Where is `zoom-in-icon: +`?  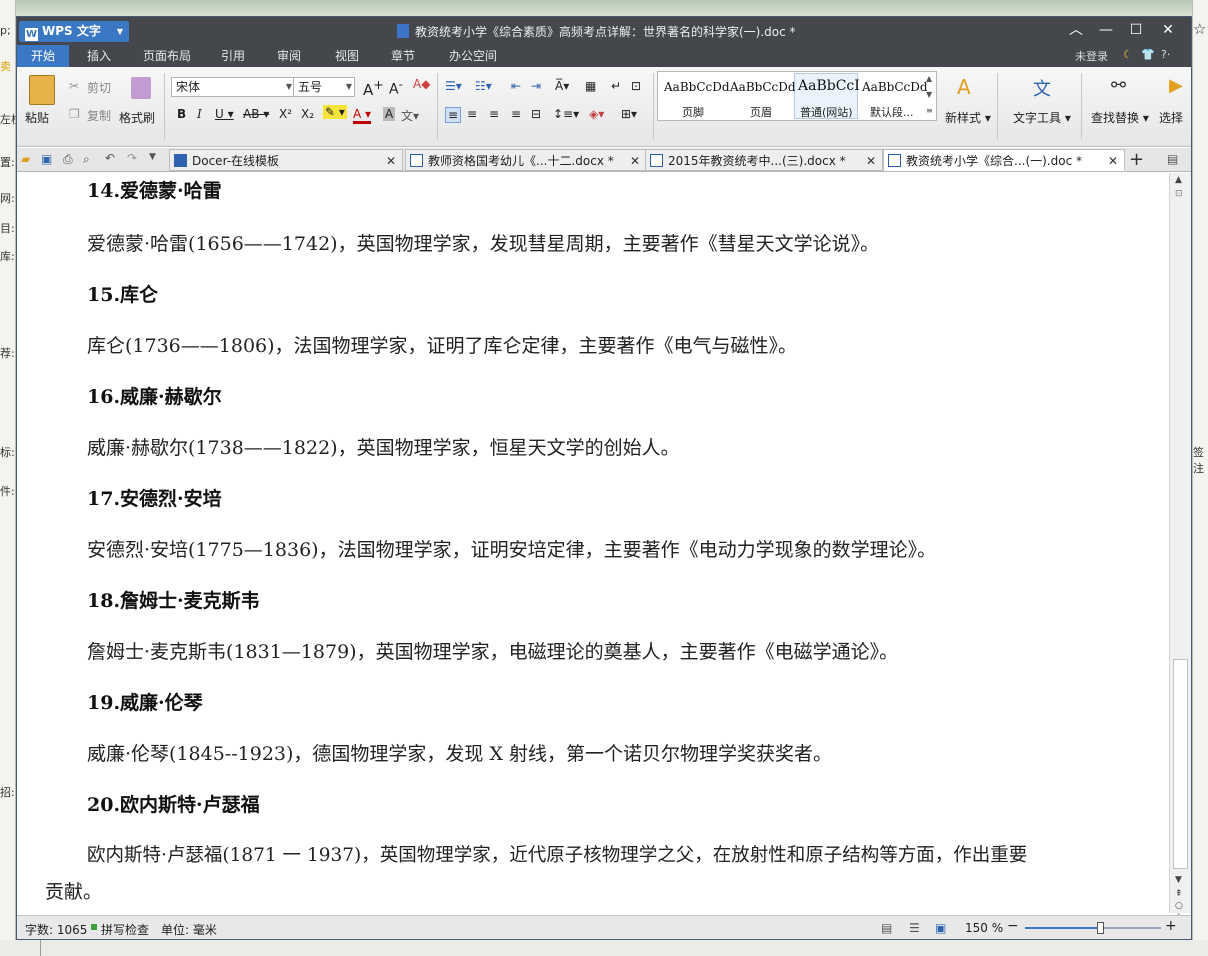
zoom-in-icon: + is located at coordinates (1171, 926).